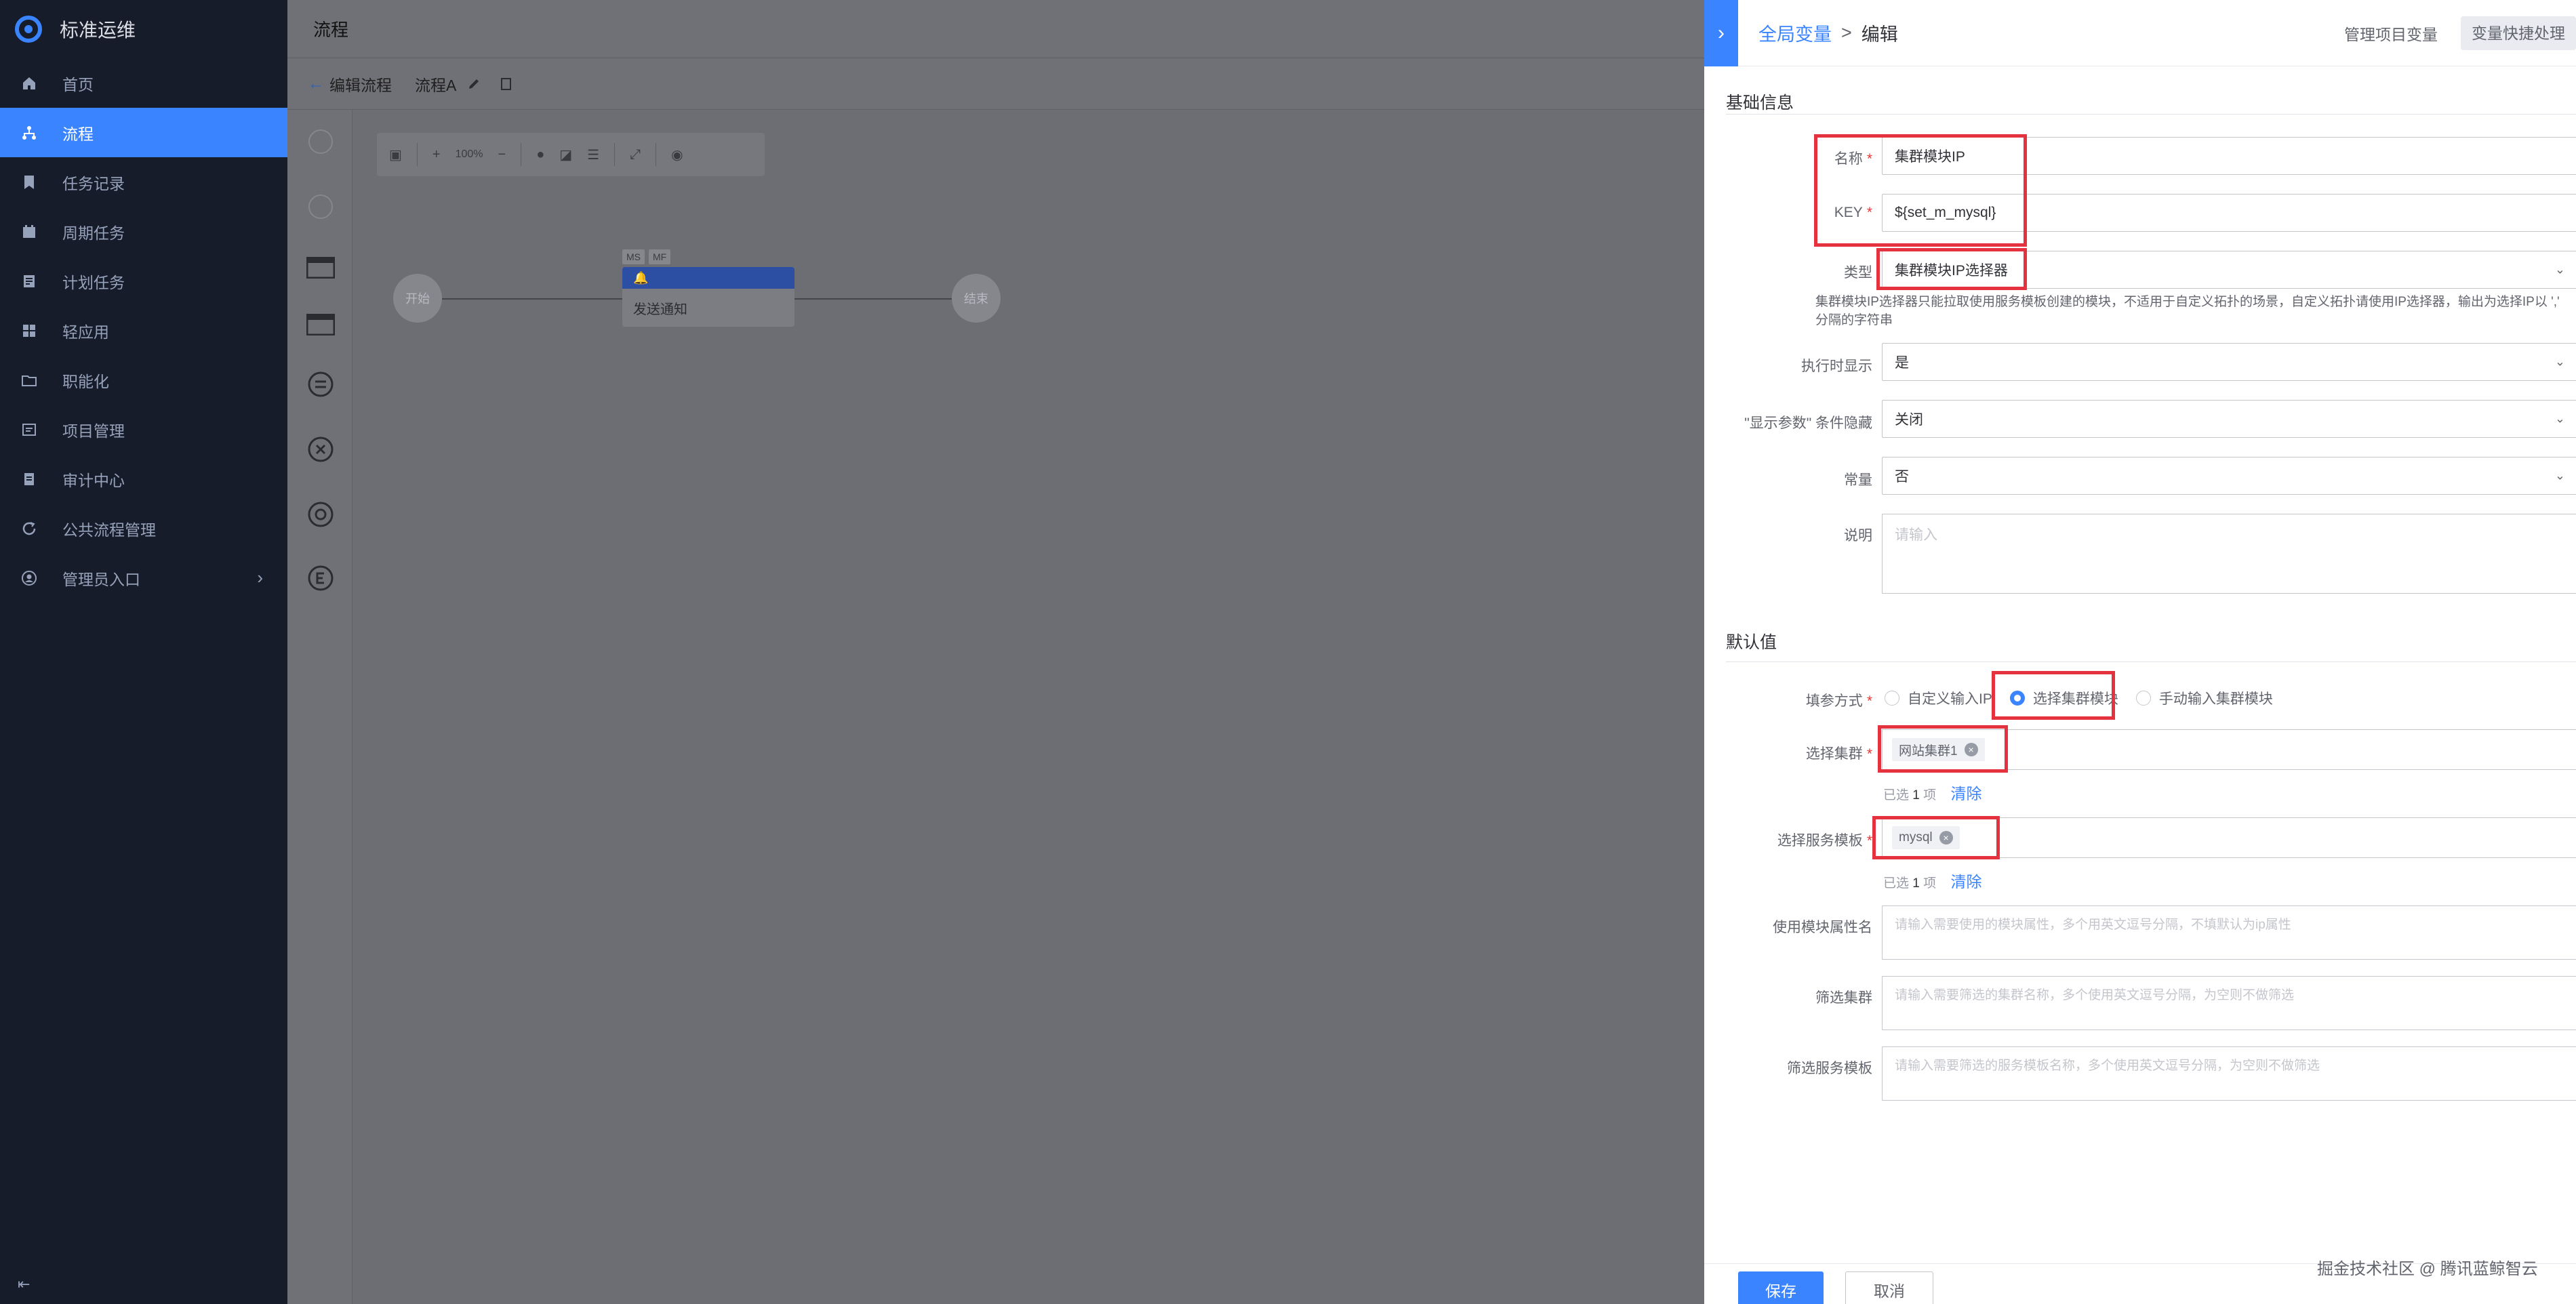 This screenshot has height=1304, width=2576. Describe the element at coordinates (29, 528) in the screenshot. I see `refresh-icon` at that location.